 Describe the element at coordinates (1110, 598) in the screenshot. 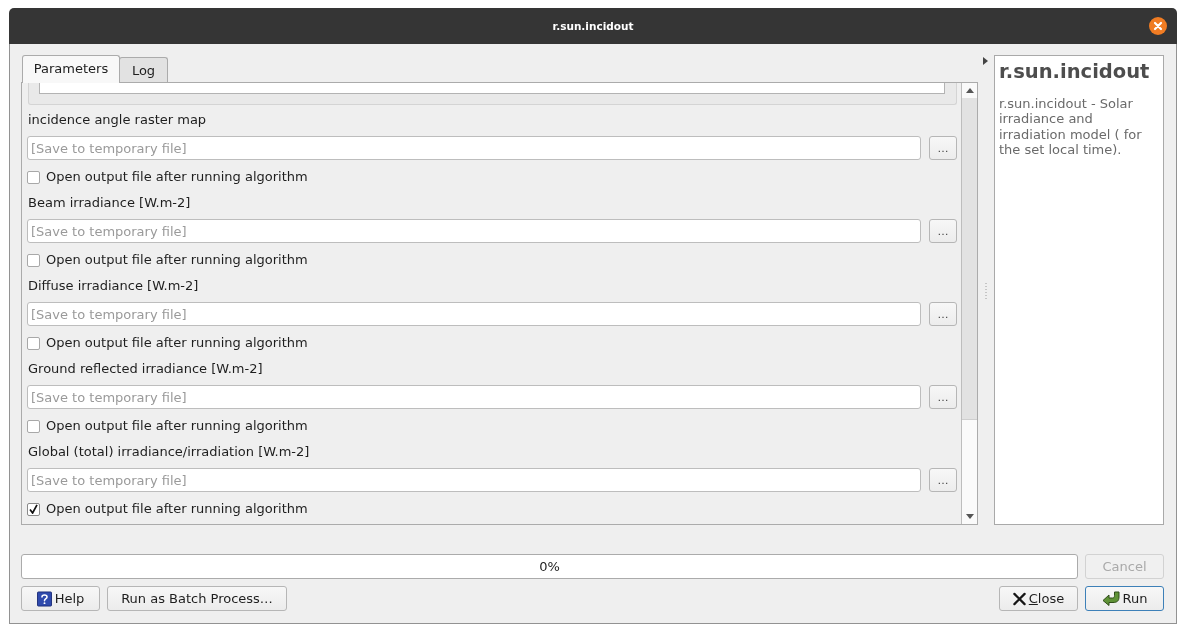

I see `arrow-icon` at that location.